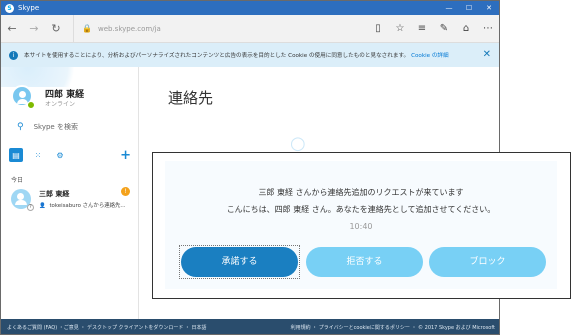 This screenshot has width=573, height=335. I want to click on address-bar: ← → ↻ 🔒 web.skype.com/ja ▯ ☆ ≡ ✎ ⌂ ⋯, so click(250, 29).